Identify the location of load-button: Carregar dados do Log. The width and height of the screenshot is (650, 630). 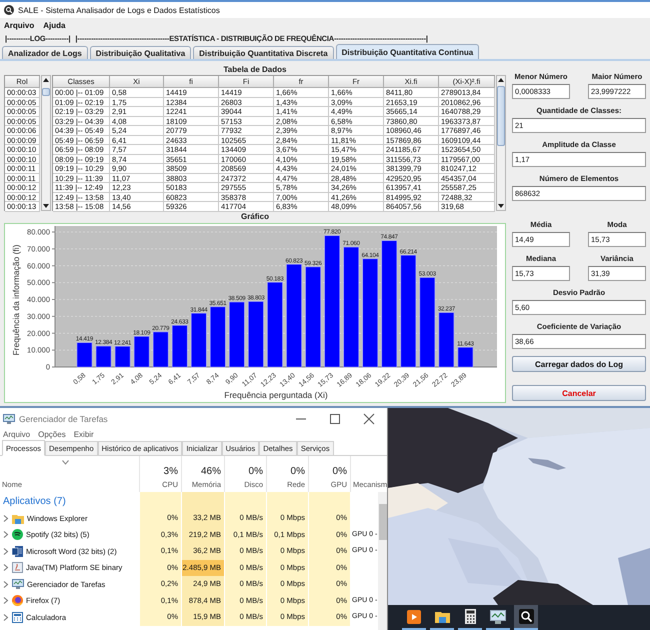
(579, 364).